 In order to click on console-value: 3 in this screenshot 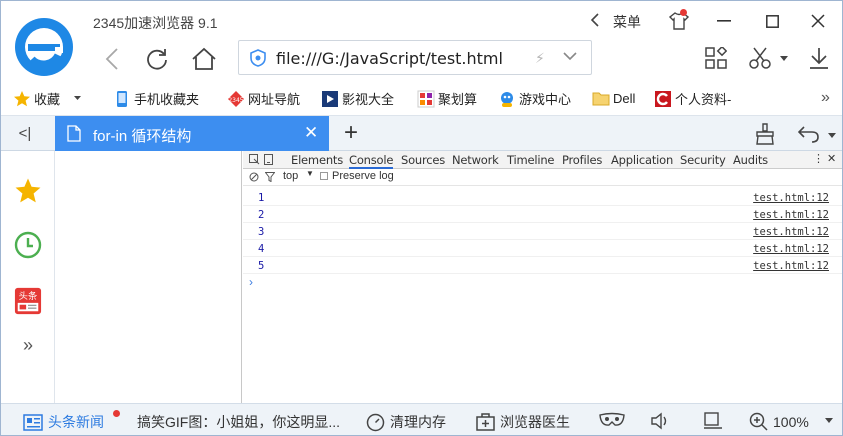, I will do `click(261, 232)`.